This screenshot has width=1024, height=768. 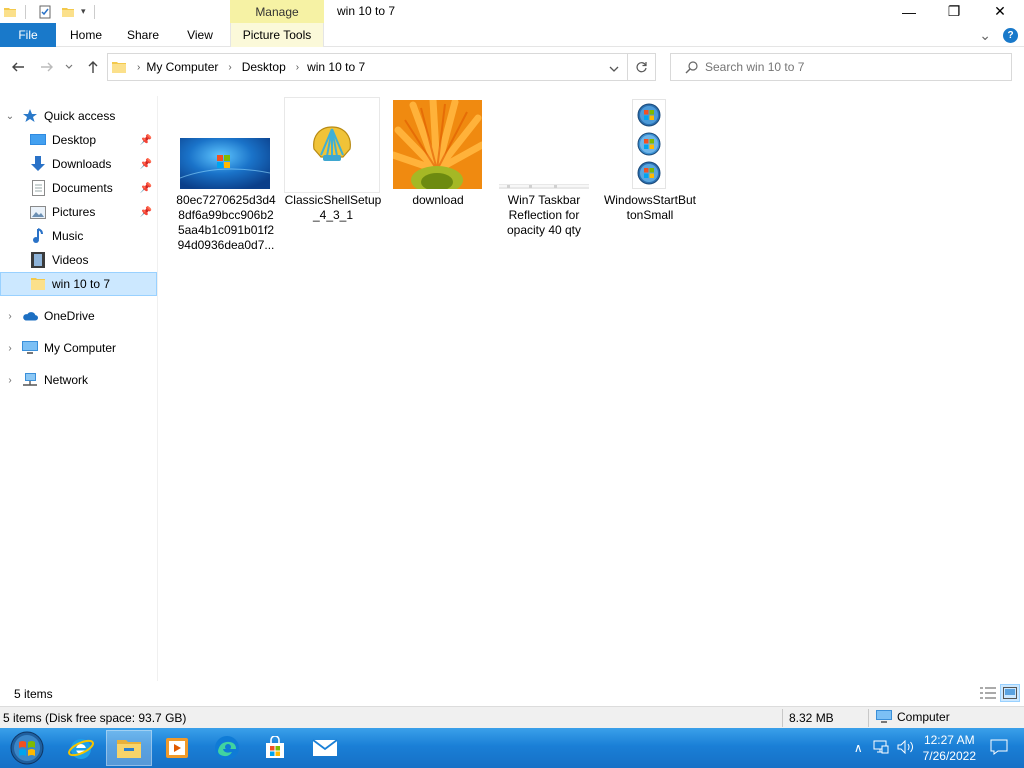 I want to click on new-folder-icon, so click(x=68, y=12).